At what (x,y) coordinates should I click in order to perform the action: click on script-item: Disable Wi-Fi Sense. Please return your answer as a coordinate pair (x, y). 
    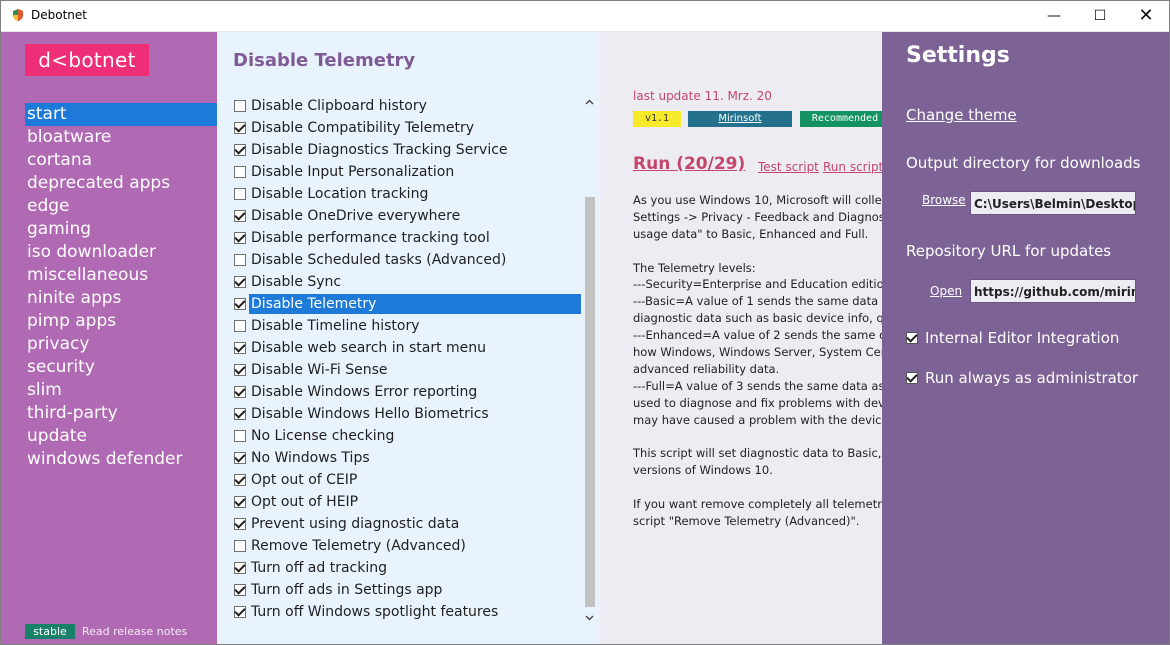
    Looking at the image, I should click on (408, 370).